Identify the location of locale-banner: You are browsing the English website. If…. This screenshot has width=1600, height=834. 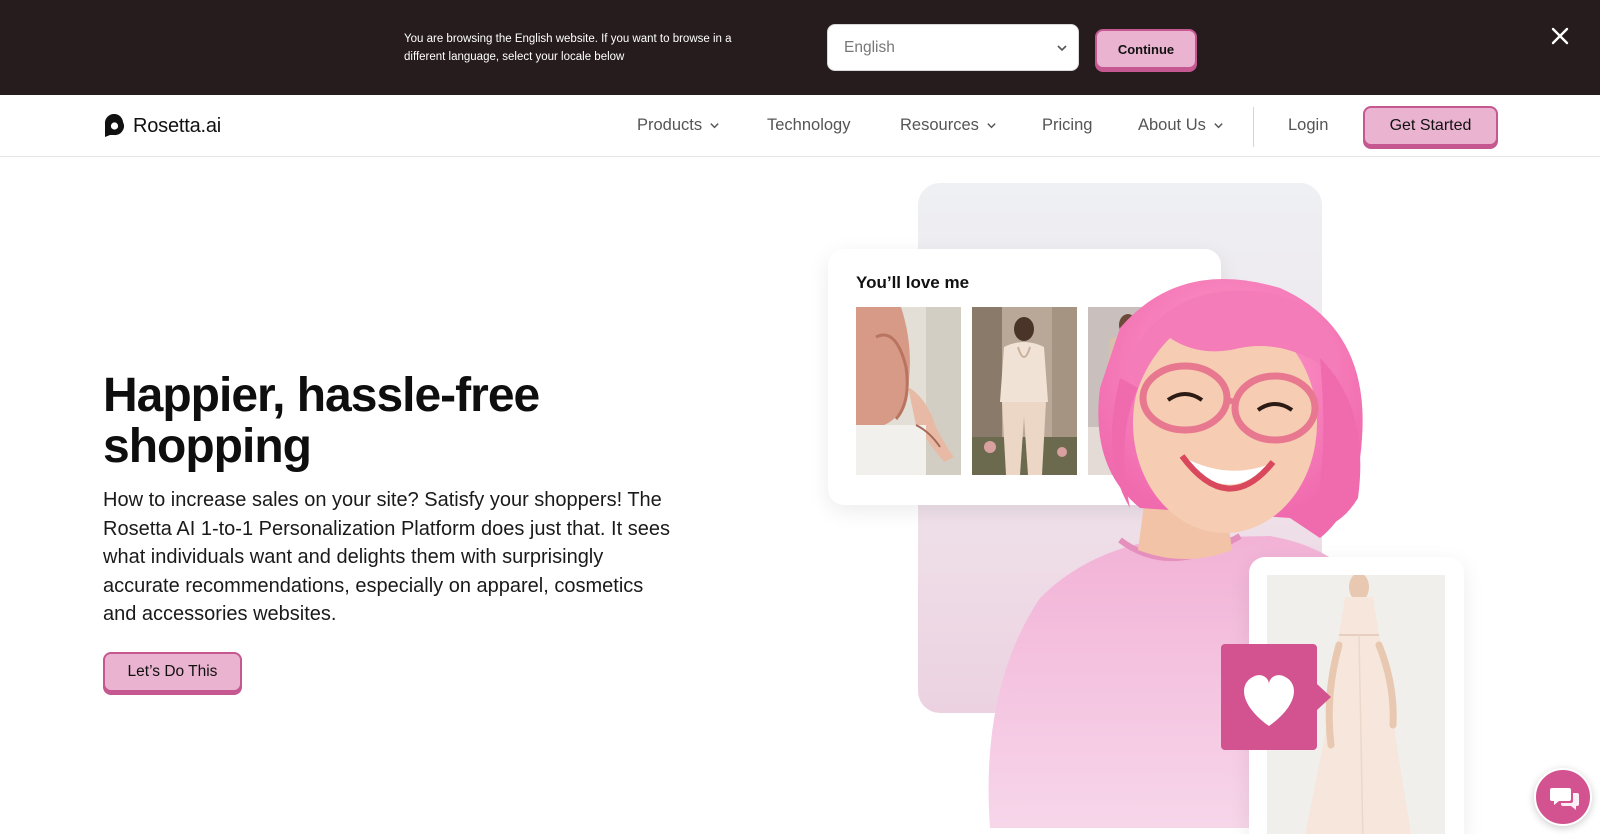
(800, 47).